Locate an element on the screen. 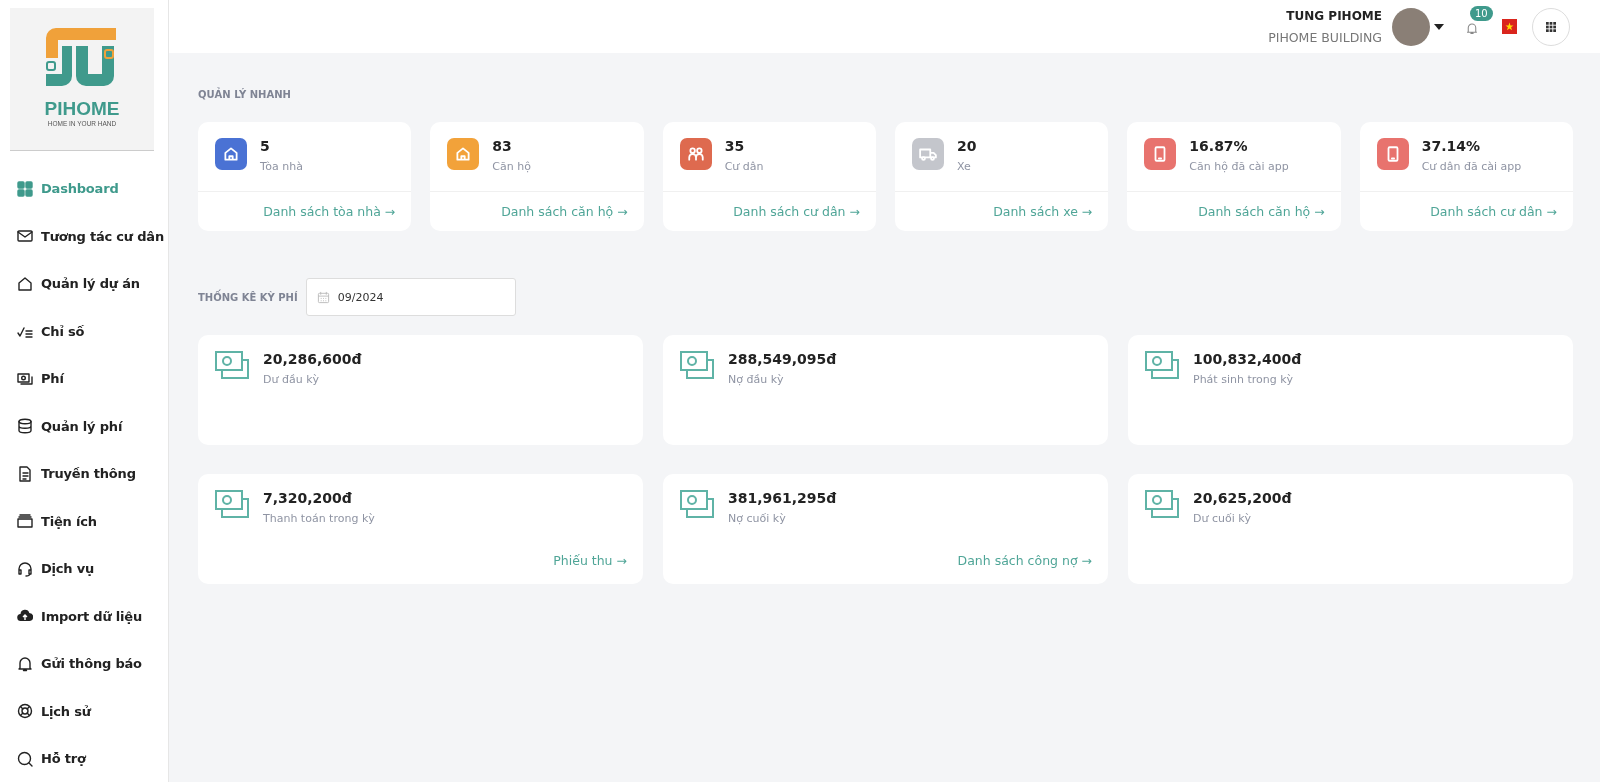  stat-value: 83 is located at coordinates (502, 146).